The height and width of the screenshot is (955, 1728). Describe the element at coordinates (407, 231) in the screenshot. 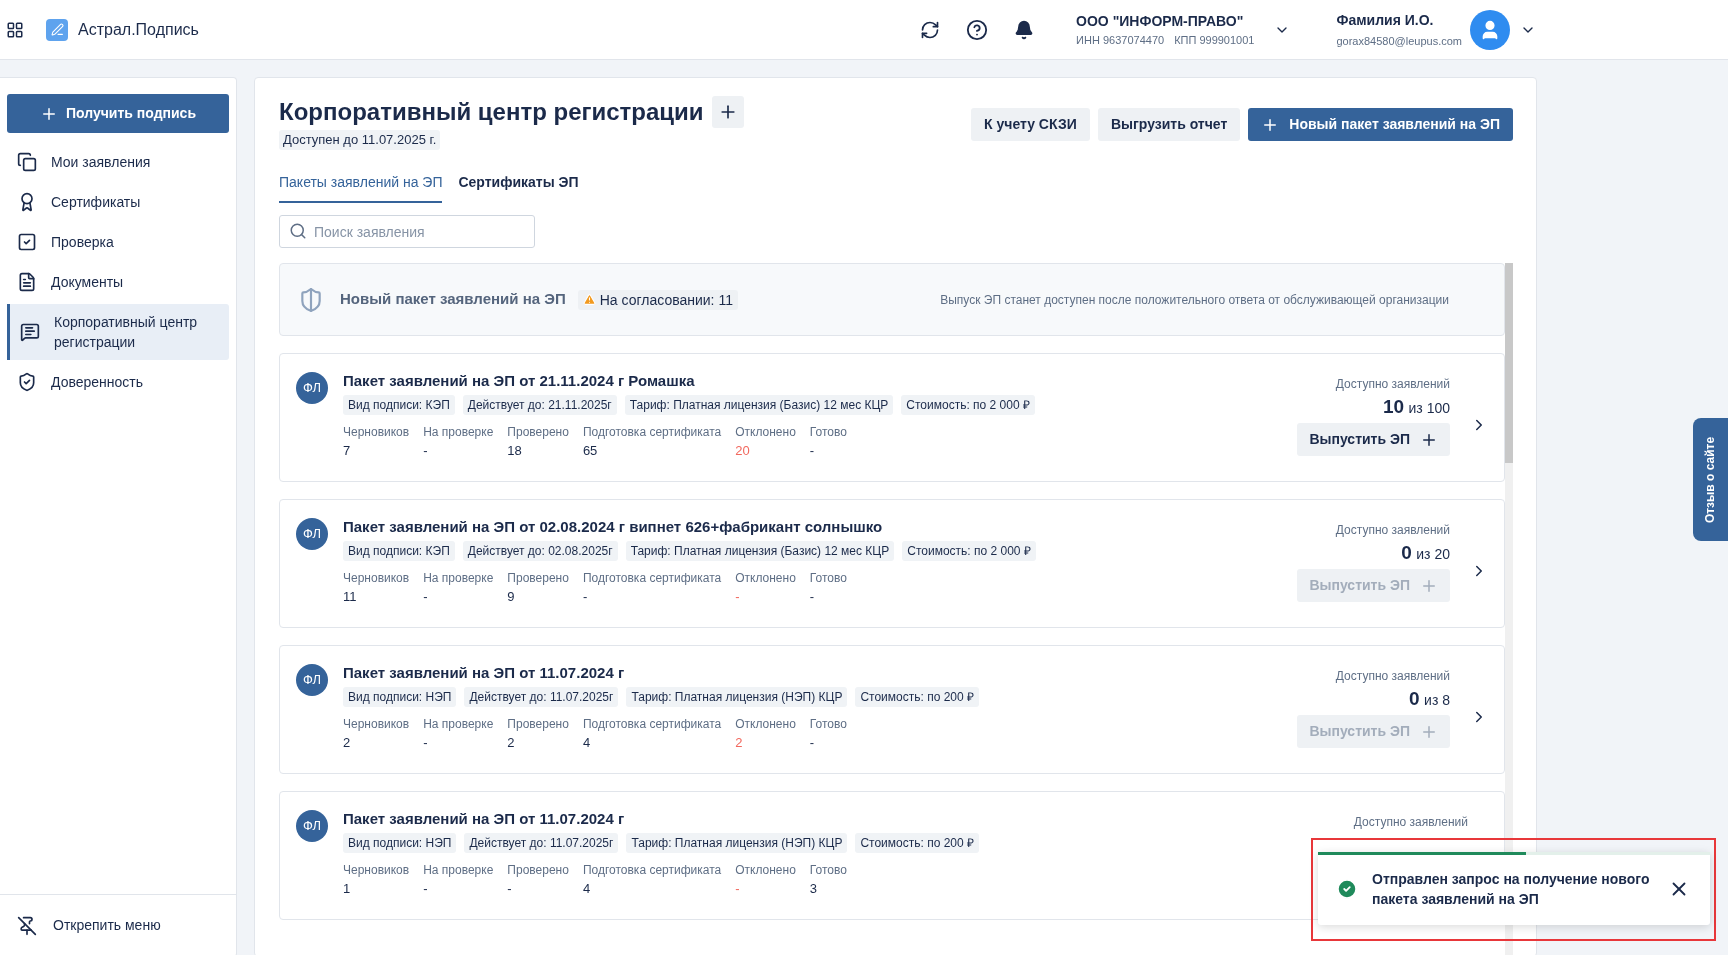

I see `search-field: Поиск заявления` at that location.